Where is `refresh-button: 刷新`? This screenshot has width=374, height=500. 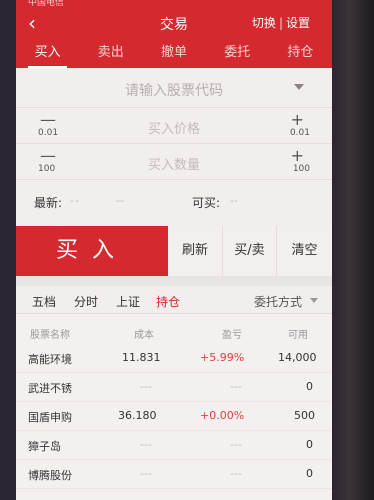 refresh-button: 刷新 is located at coordinates (195, 251).